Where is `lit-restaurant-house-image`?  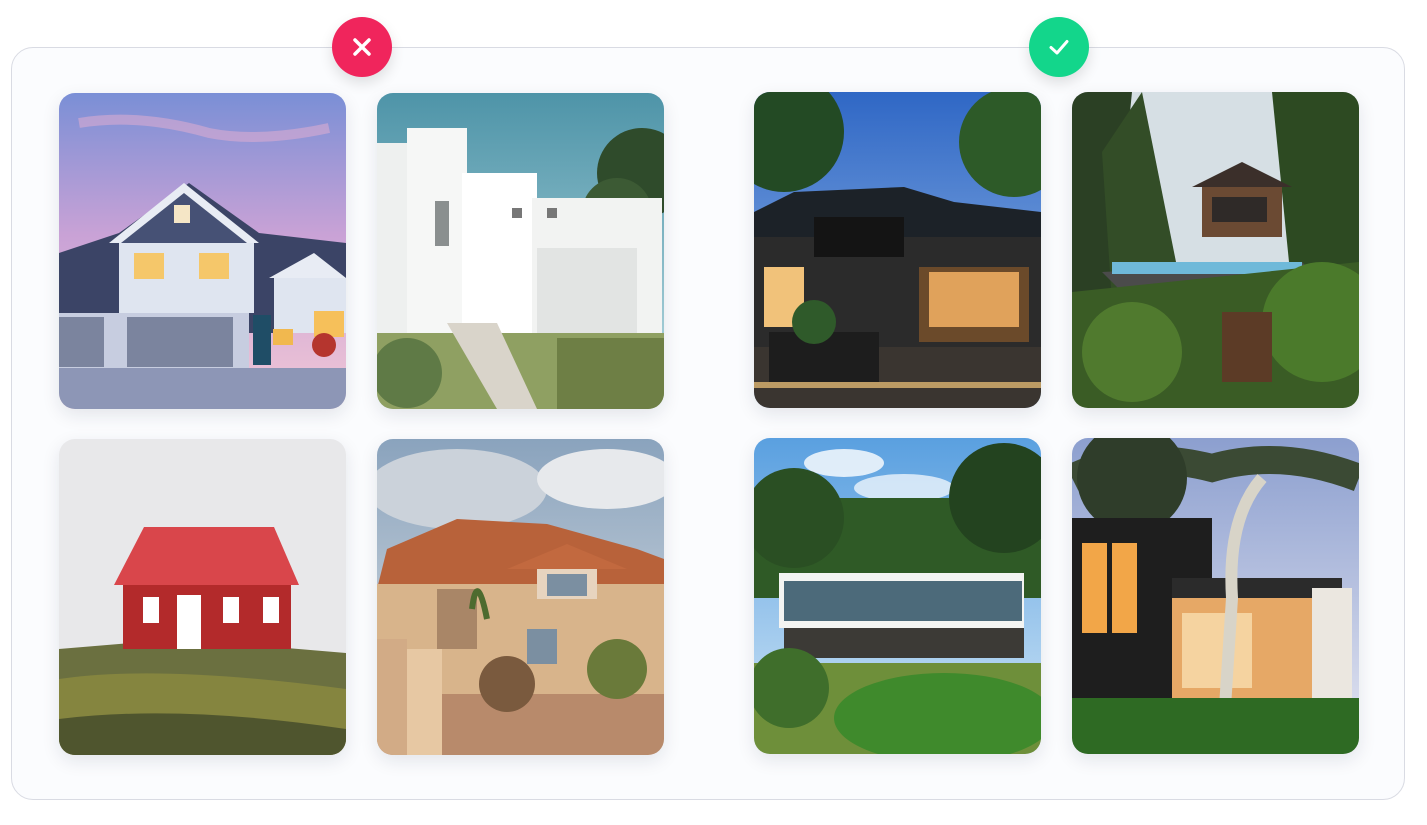 lit-restaurant-house-image is located at coordinates (897, 250).